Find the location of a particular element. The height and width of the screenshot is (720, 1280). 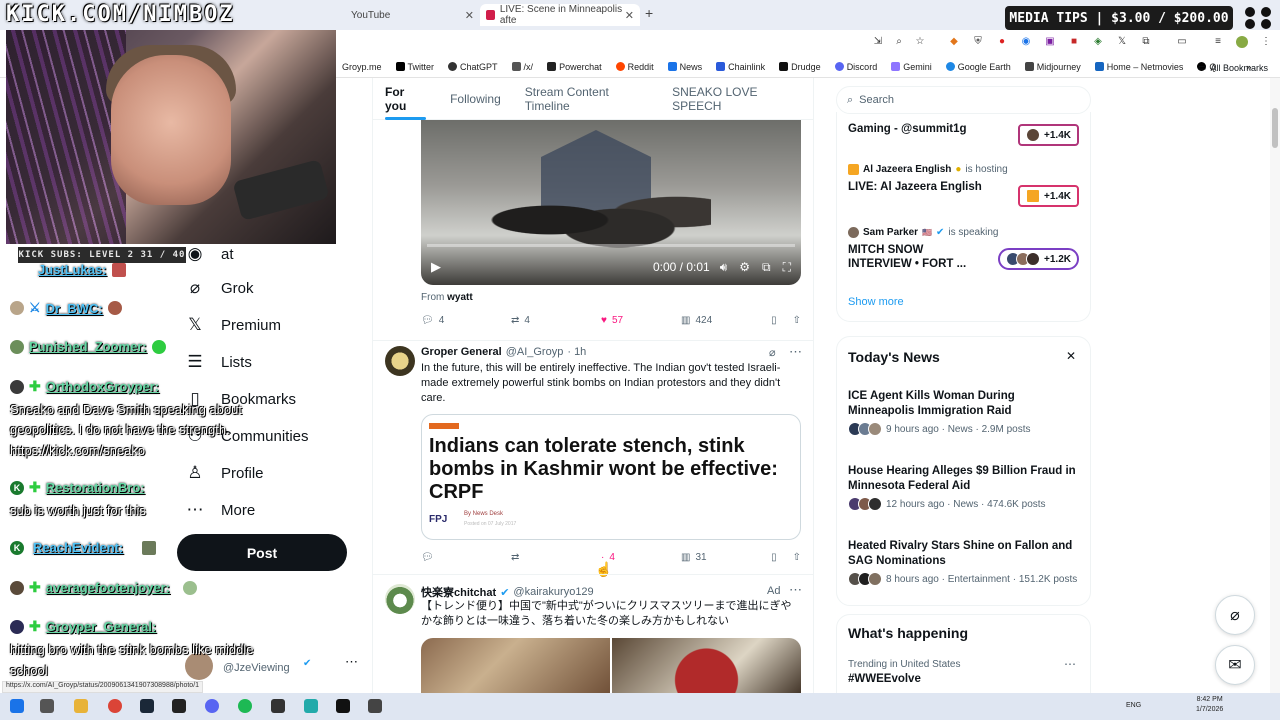

nav-item-more: ⋯ More is located at coordinates (220, 510).